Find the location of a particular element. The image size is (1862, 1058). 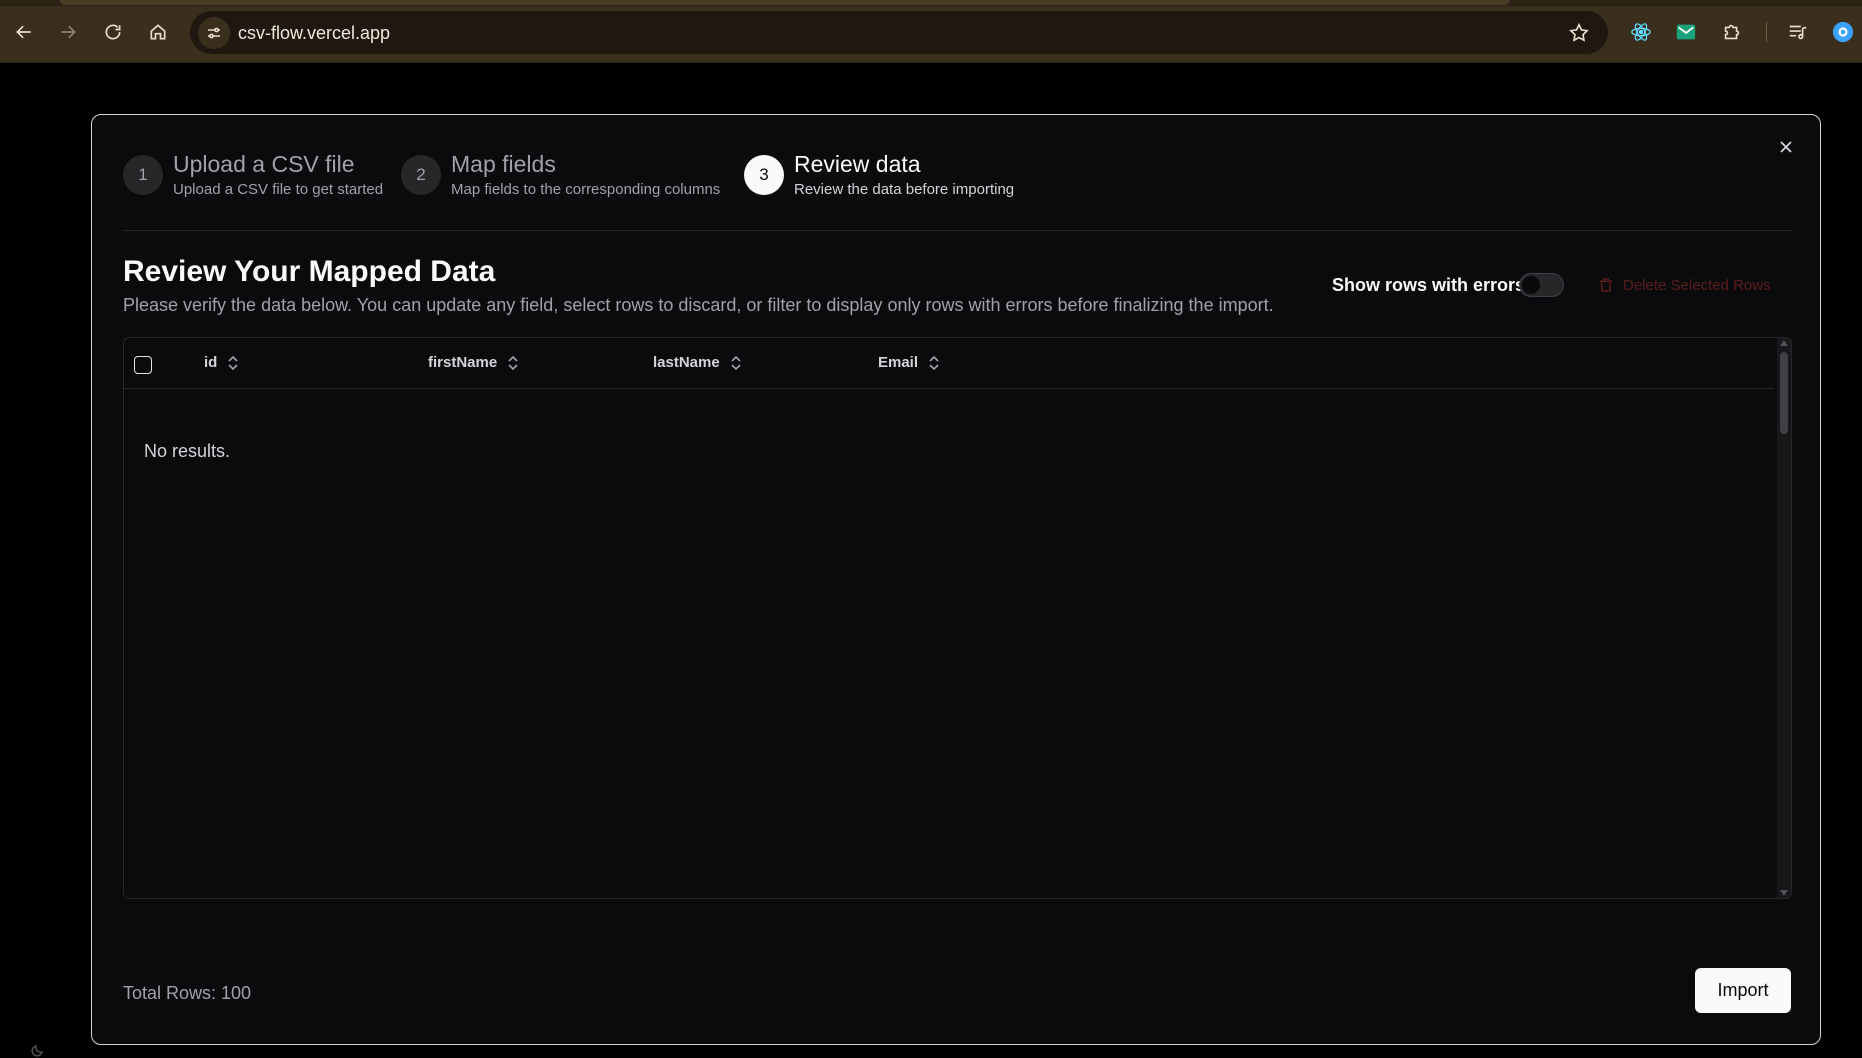

error-filter-label: Show rows with errors is located at coordinates (1429, 285).